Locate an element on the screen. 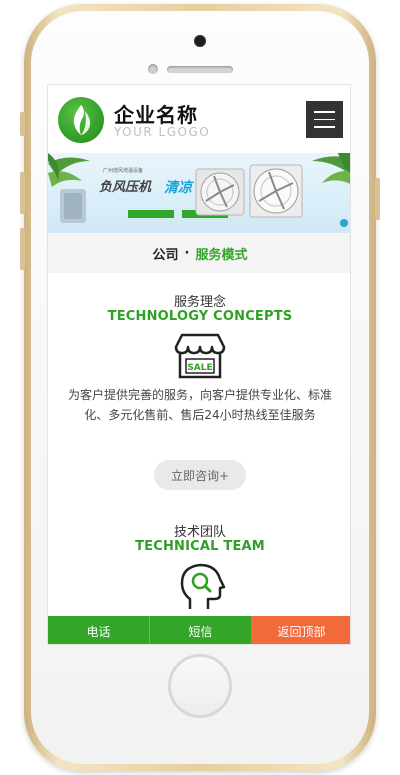  banner-small-text: 广州增风增温设备 is located at coordinates (123, 171).